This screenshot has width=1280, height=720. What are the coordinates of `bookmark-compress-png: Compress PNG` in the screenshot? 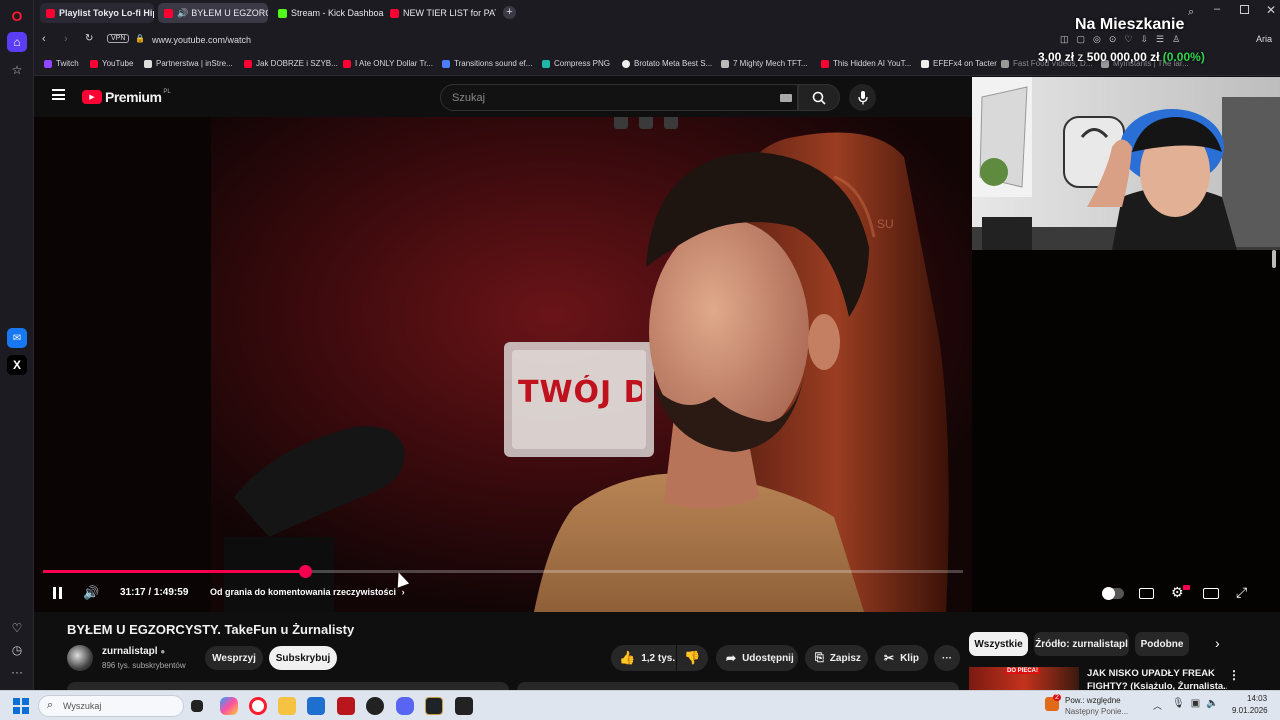 It's located at (576, 63).